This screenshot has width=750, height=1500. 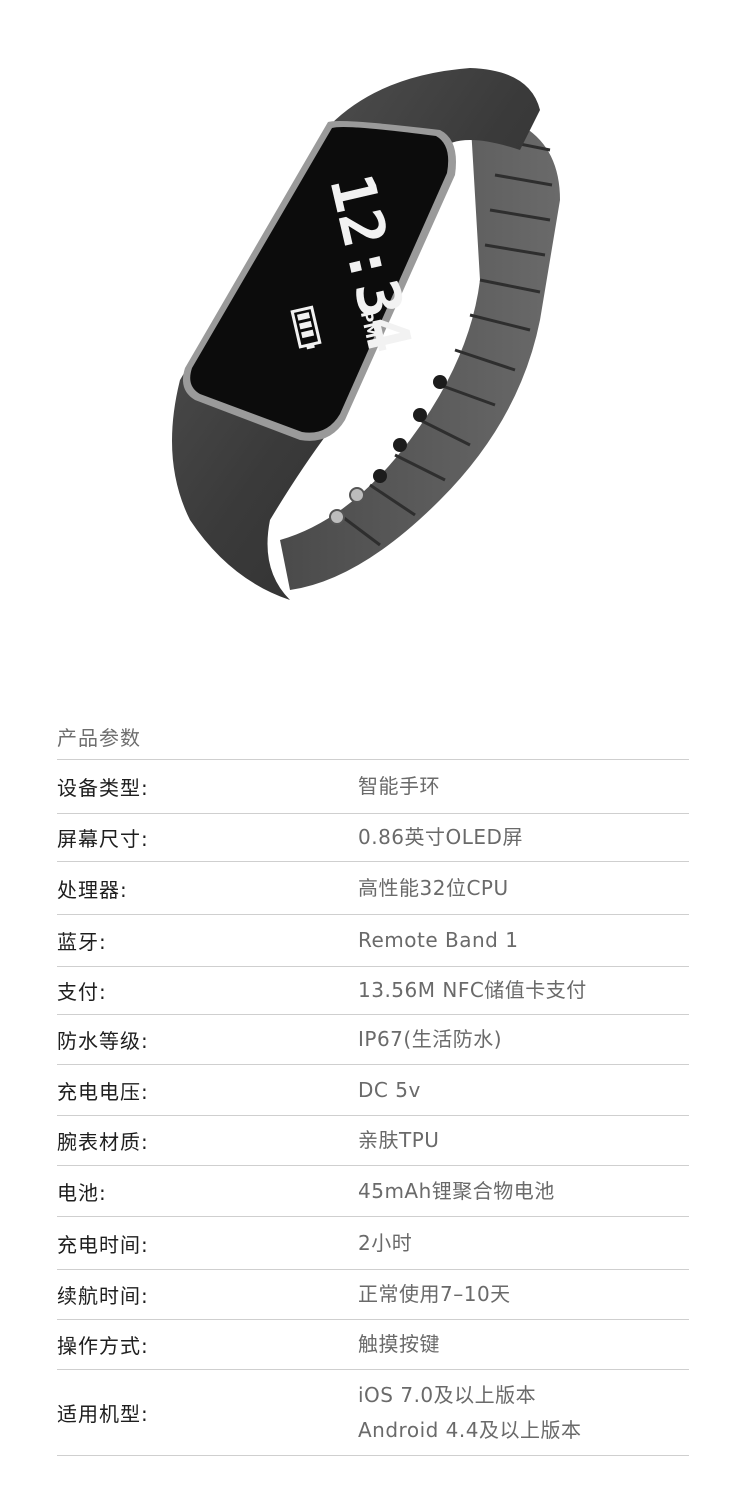 I want to click on spec-row: 处理器: 高性能32位CPU, so click(x=373, y=888).